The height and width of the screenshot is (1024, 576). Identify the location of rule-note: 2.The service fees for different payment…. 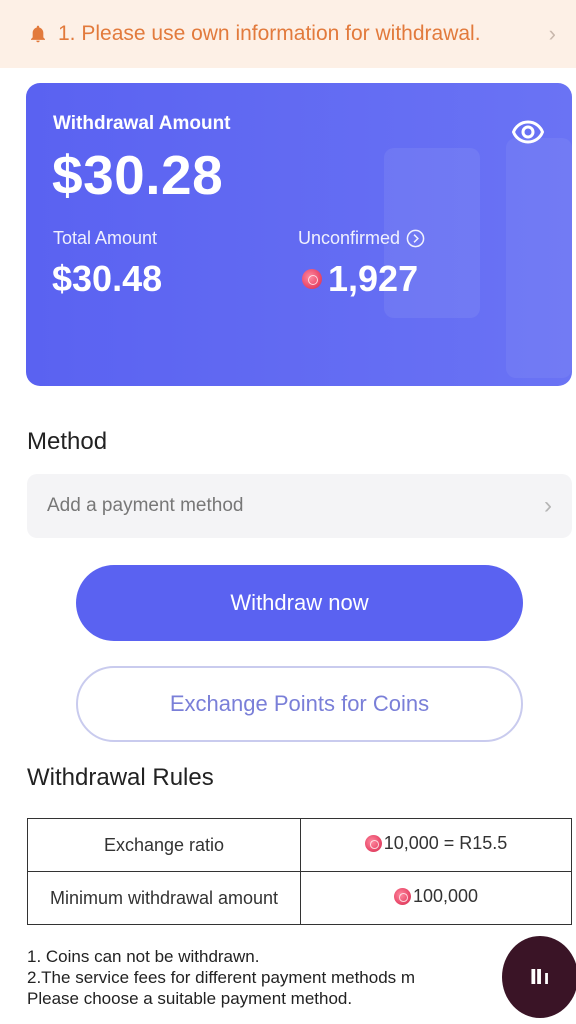
(221, 977).